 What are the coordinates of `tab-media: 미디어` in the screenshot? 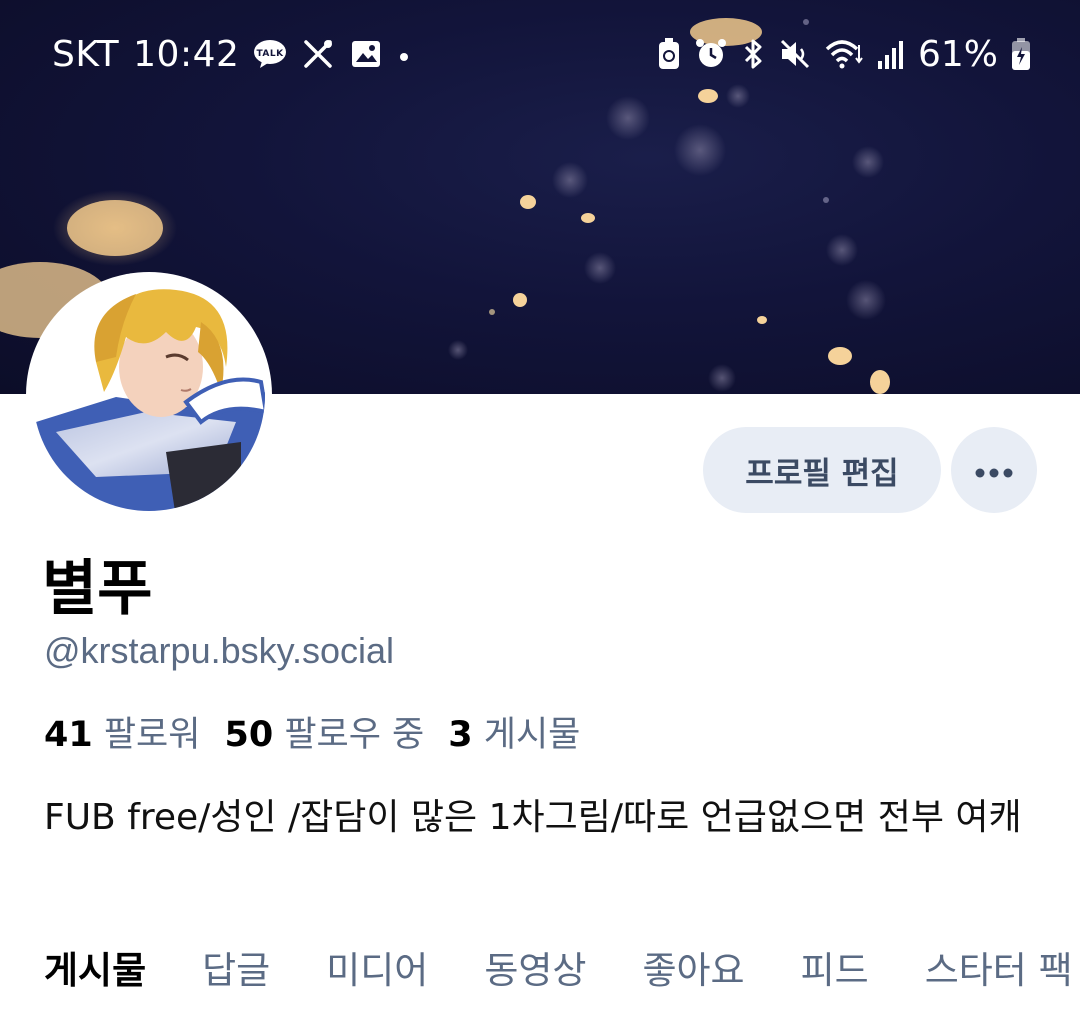 It's located at (377, 970).